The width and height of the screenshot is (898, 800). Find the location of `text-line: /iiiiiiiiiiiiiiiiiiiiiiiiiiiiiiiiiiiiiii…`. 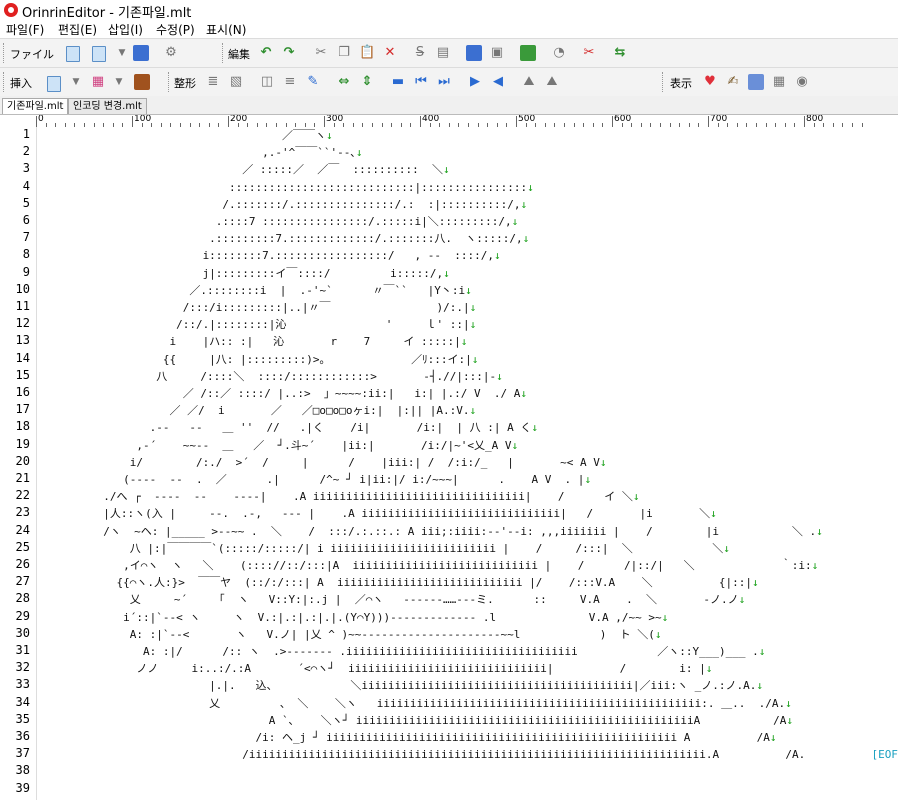

text-line: /iiiiiiiiiiiiiiiiiiiiiiiiiiiiiiiiiiiiiii… is located at coordinates (467, 754).